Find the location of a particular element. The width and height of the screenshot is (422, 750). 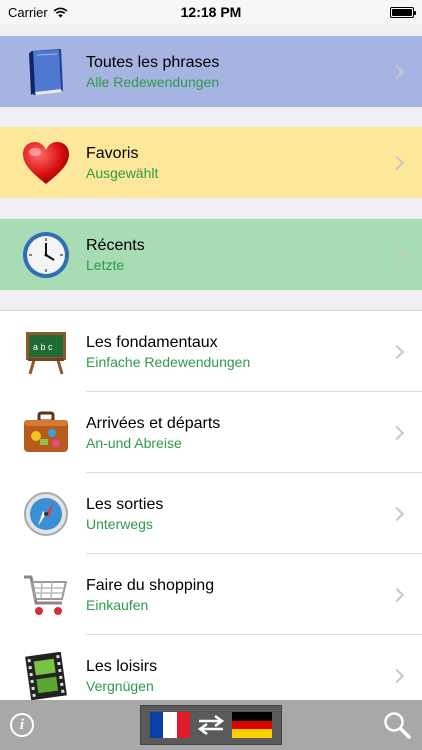

row-category-outings: Les sorties Unterwegs is located at coordinates (211, 513).